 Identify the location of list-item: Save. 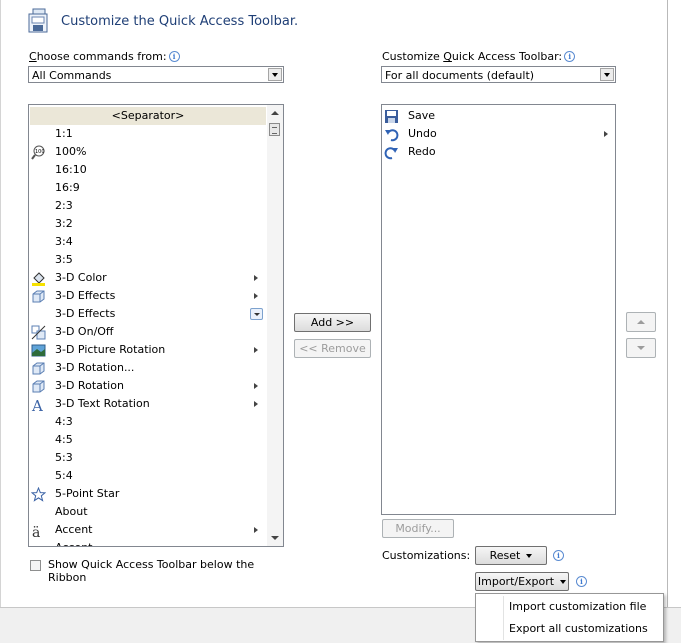
(498, 116).